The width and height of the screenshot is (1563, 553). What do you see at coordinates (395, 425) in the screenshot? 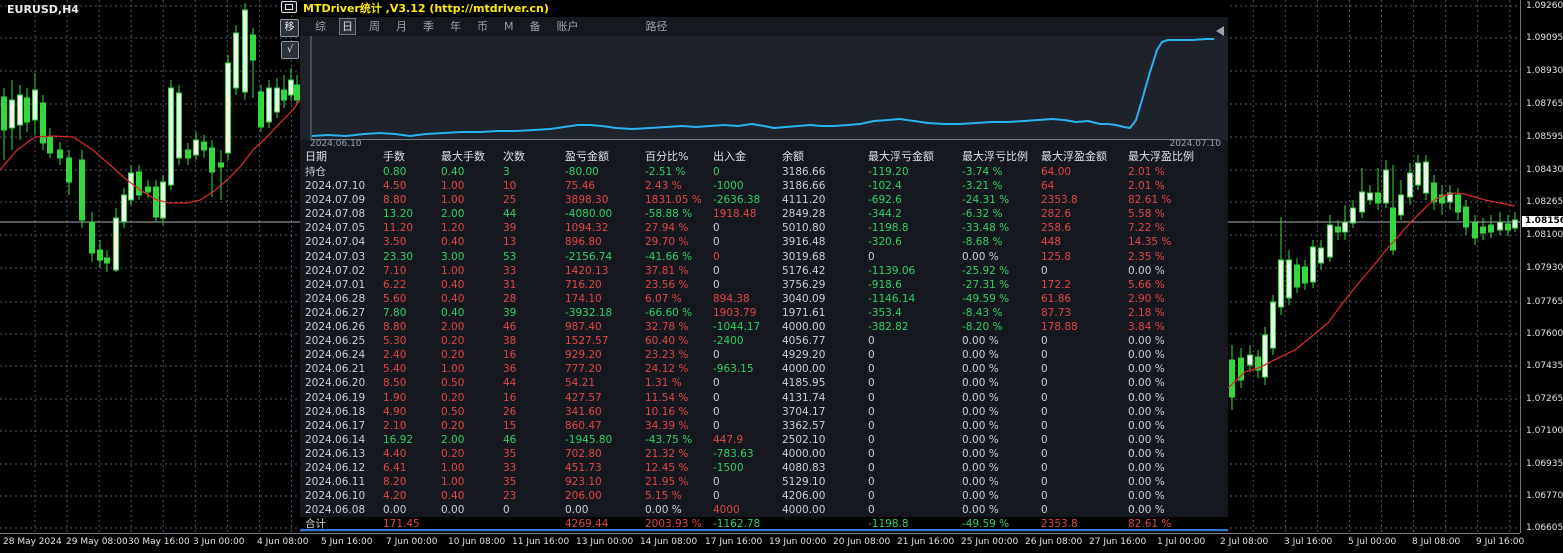
I see `cell: 2.10` at bounding box center [395, 425].